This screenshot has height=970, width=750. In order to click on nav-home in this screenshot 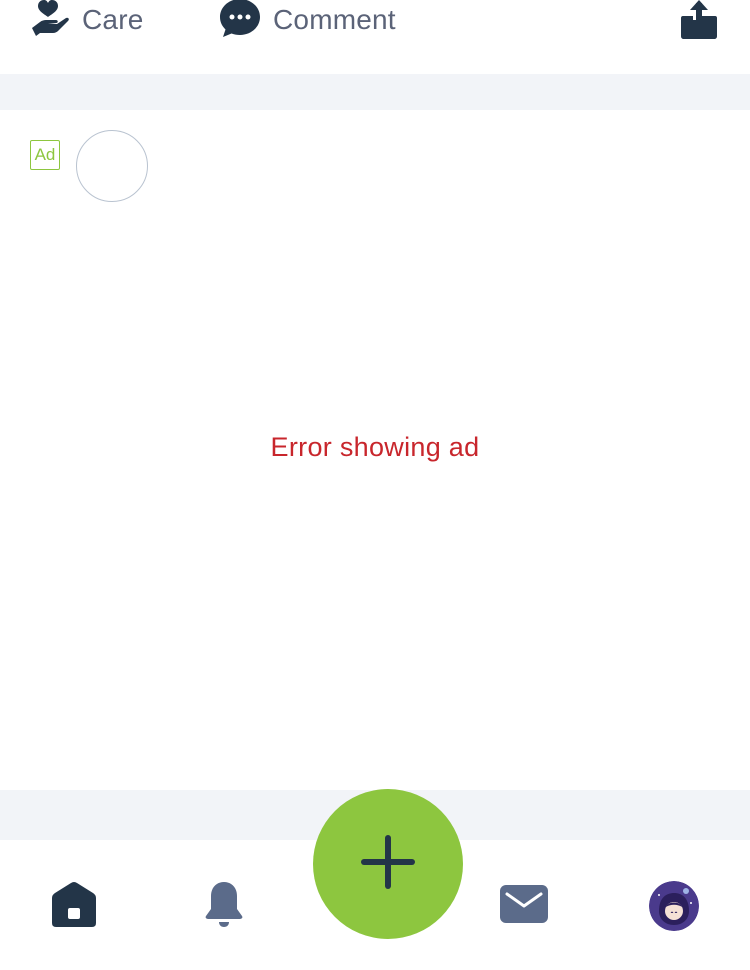, I will do `click(74, 906)`.